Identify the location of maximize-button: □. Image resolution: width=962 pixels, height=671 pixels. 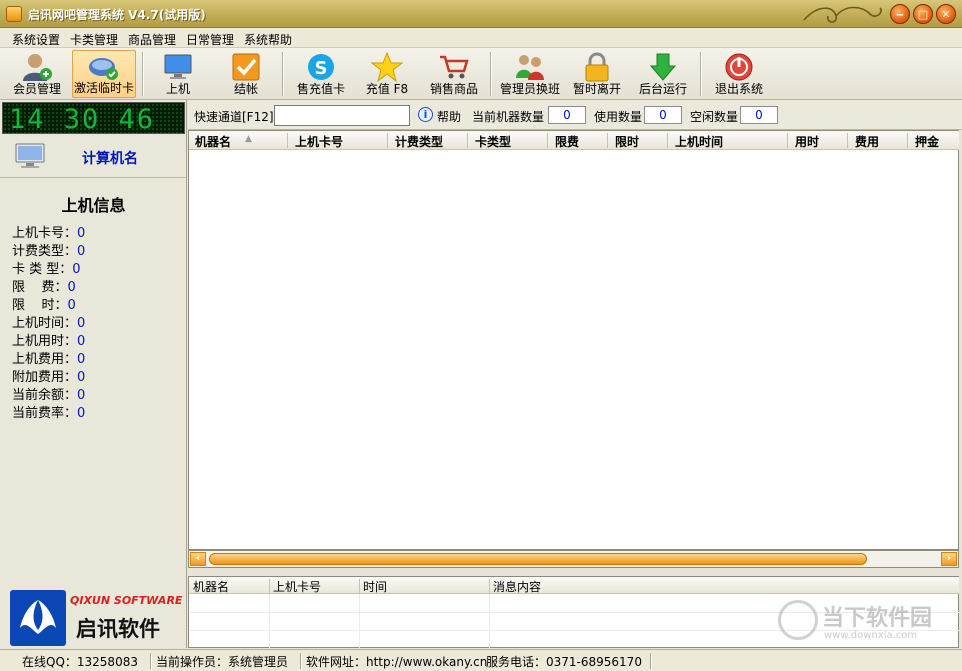
(923, 14).